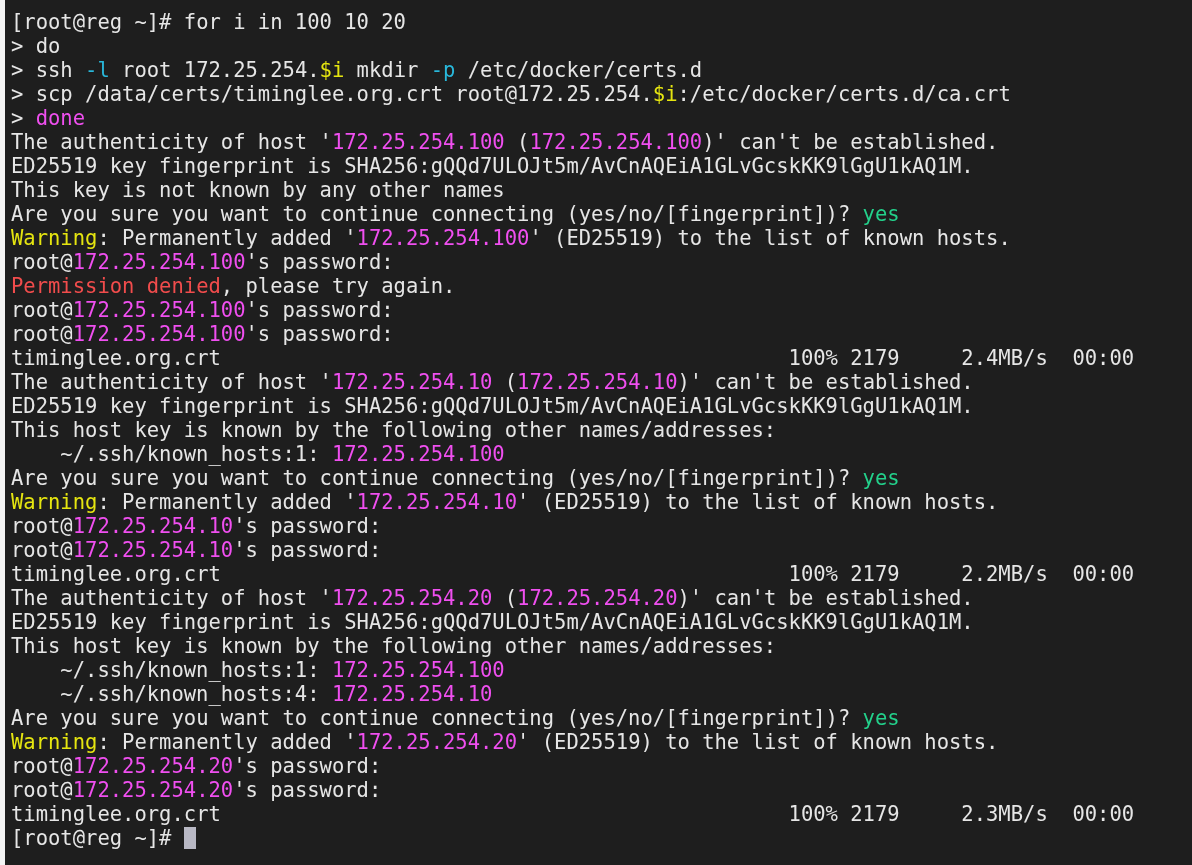 This screenshot has height=865, width=1192. I want to click on terminal-line: > ssh -l root 172.25.254.$i mkdir -p /etc/docker/certs.d, so click(357, 70).